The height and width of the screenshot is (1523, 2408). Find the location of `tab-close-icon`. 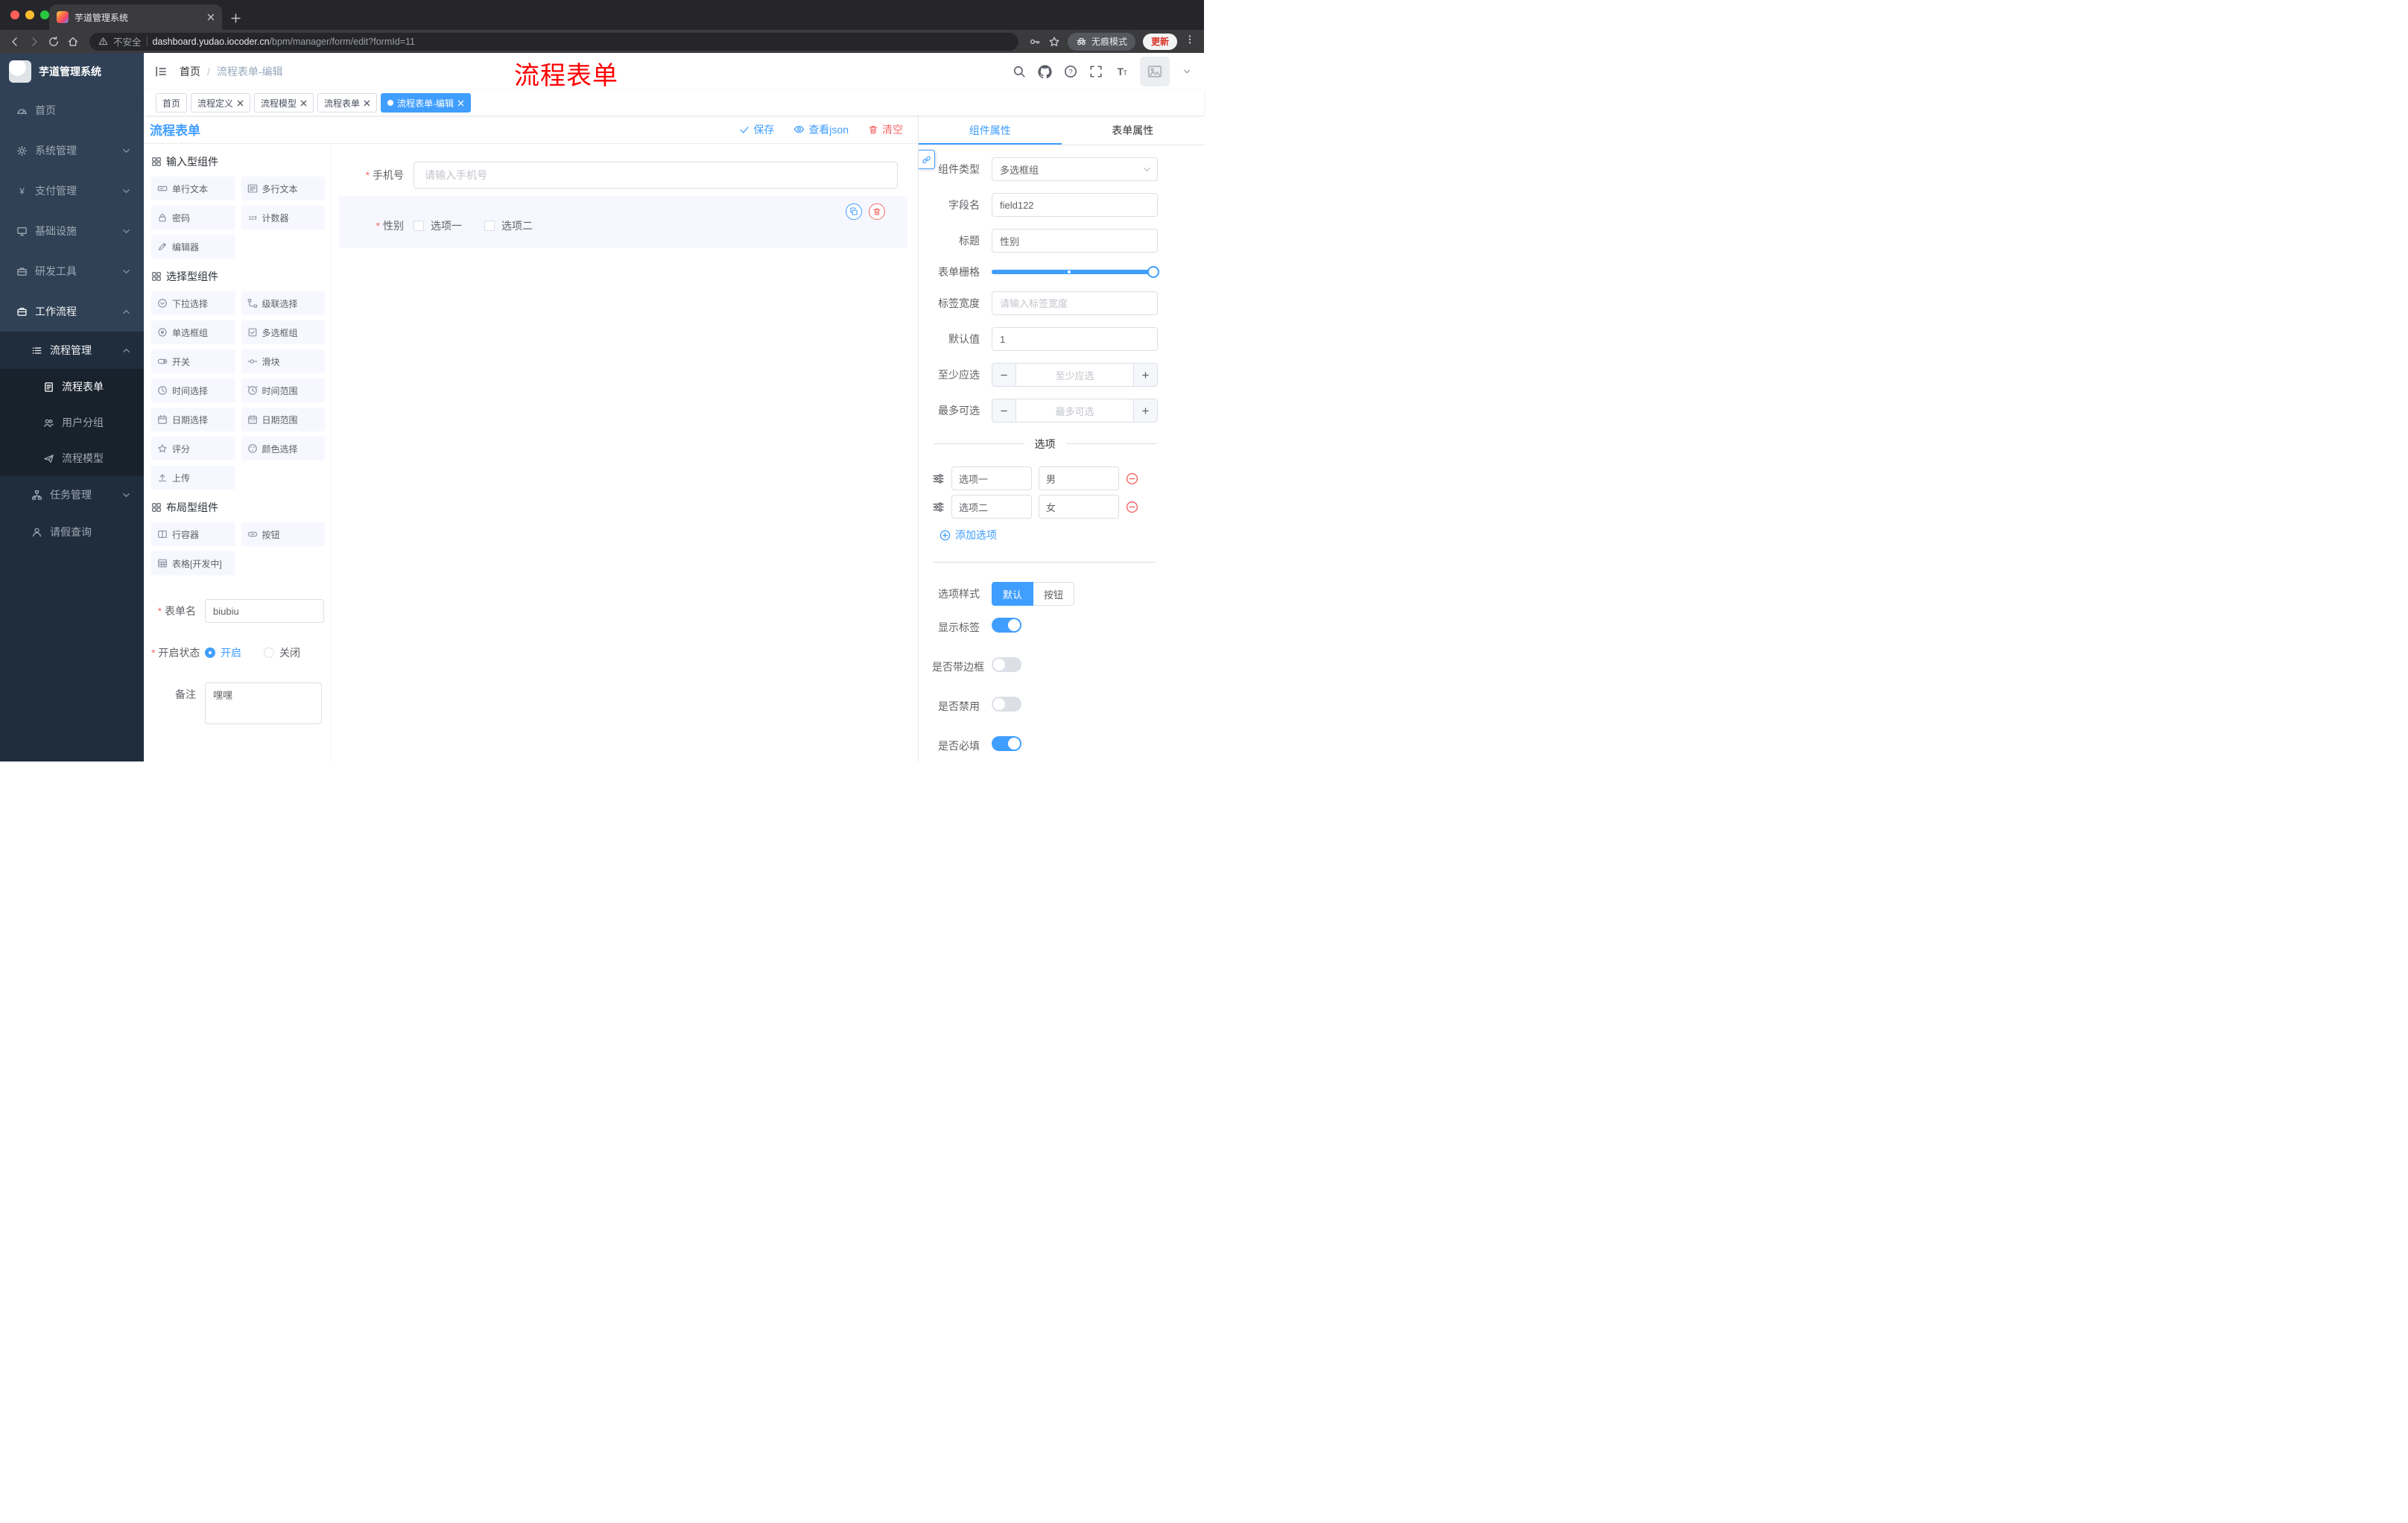

tab-close-icon is located at coordinates (211, 17).